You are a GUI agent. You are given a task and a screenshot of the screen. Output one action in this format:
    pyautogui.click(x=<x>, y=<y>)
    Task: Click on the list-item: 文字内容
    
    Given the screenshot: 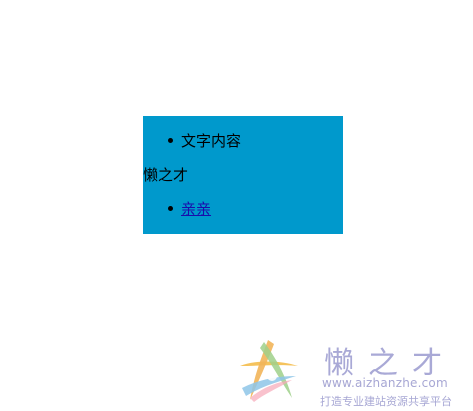 What is the action you would take?
    pyautogui.click(x=205, y=140)
    